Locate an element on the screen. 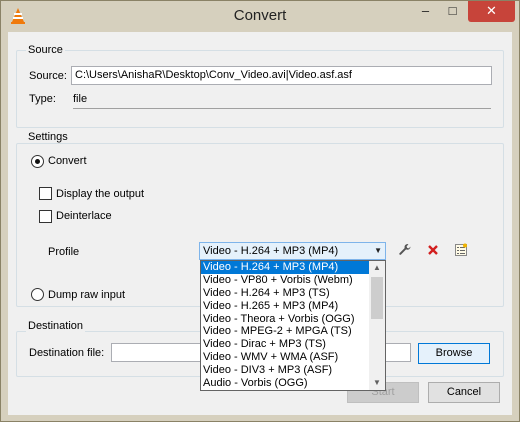 This screenshot has height=422, width=520. display-output-label: Display the output is located at coordinates (100, 194).